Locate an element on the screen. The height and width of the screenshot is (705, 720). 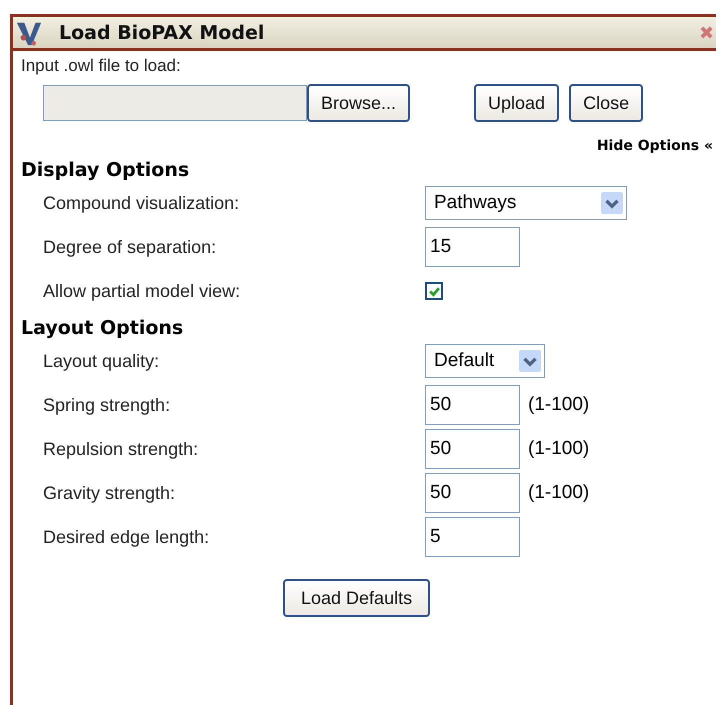
field-label: Repulsion strength: is located at coordinates (121, 449).